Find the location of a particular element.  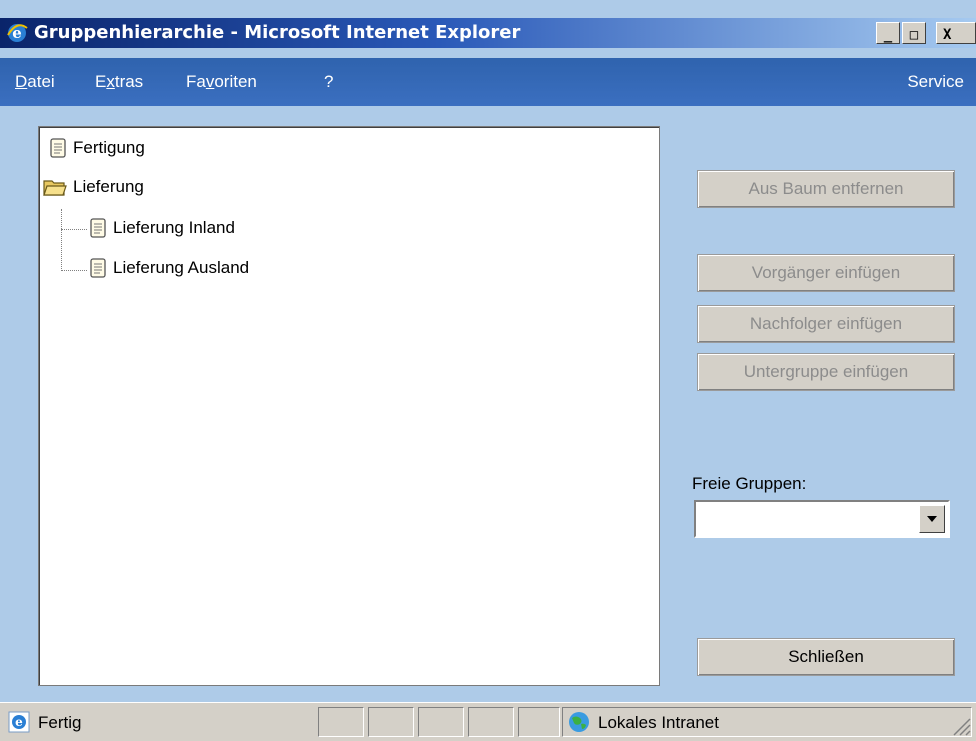

tree-item-label: Lieferung Inland is located at coordinates (174, 227).